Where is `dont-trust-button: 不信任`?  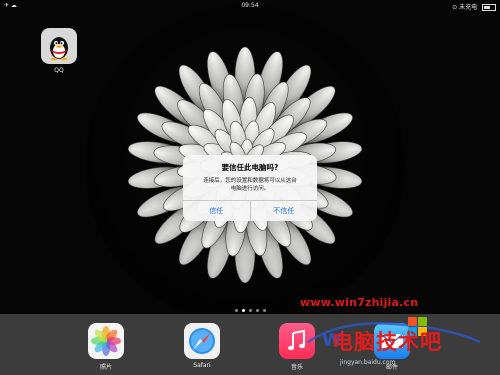
dont-trust-button: 不信任 is located at coordinates (283, 211).